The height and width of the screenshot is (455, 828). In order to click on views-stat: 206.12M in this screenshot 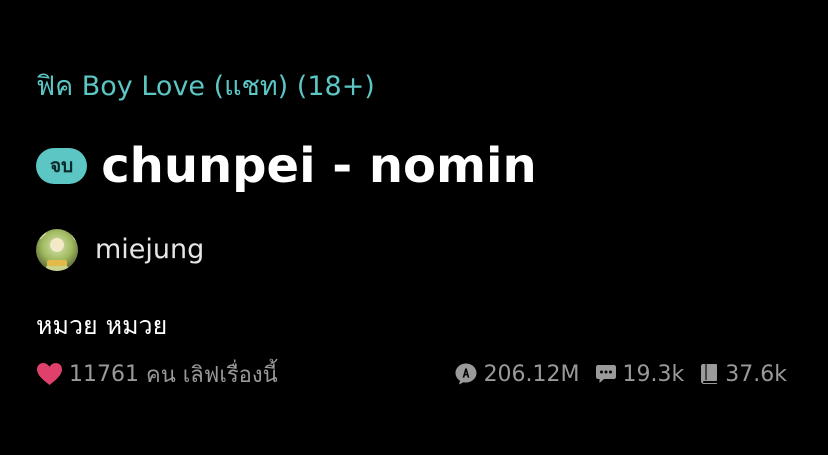, I will do `click(517, 374)`.